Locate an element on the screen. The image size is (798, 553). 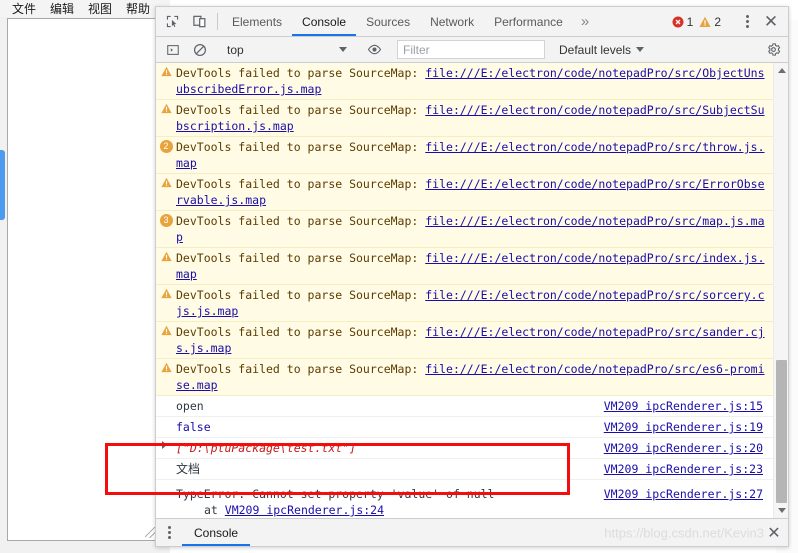
expand-arrow-icon is located at coordinates (166, 448).